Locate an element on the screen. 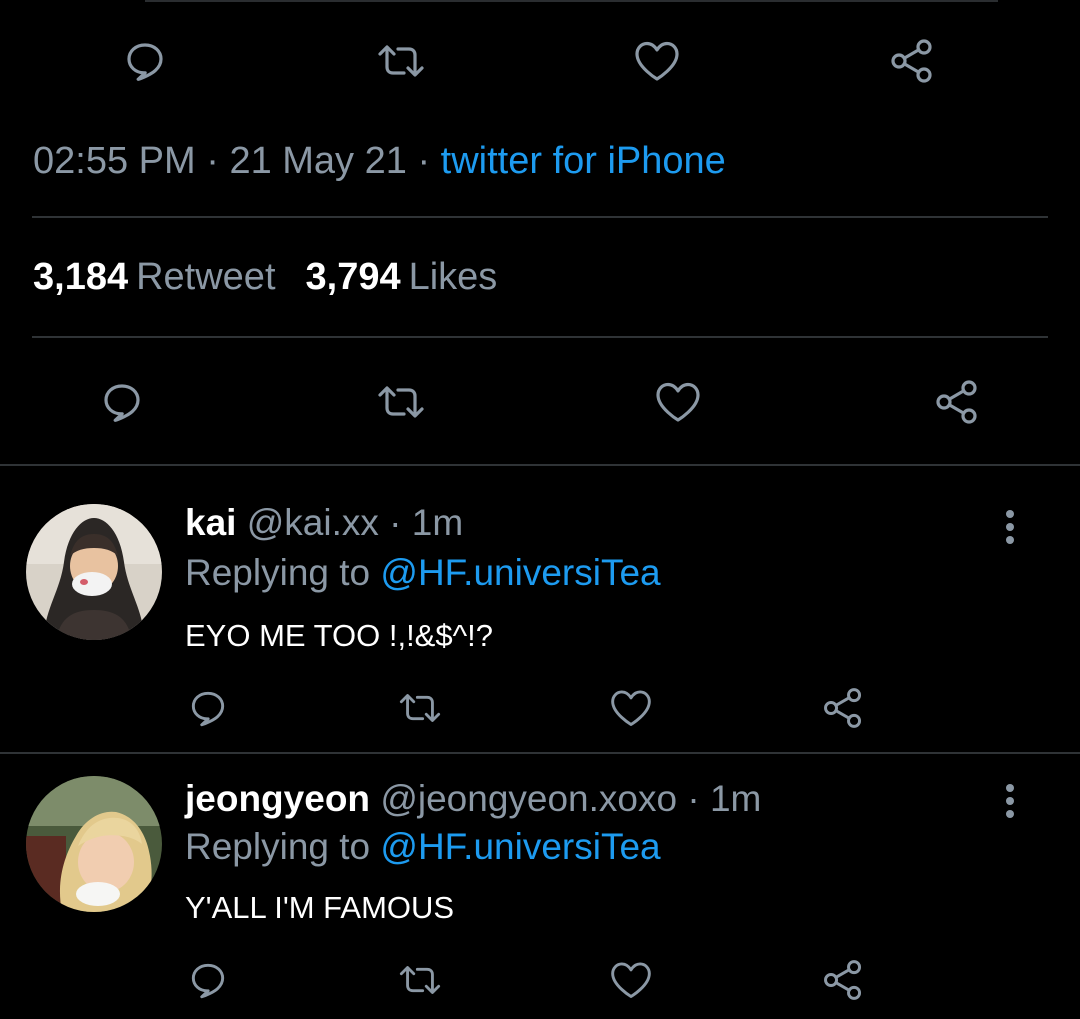  reply-text: EYO ME TOO !,!&$^!? is located at coordinates (339, 635).